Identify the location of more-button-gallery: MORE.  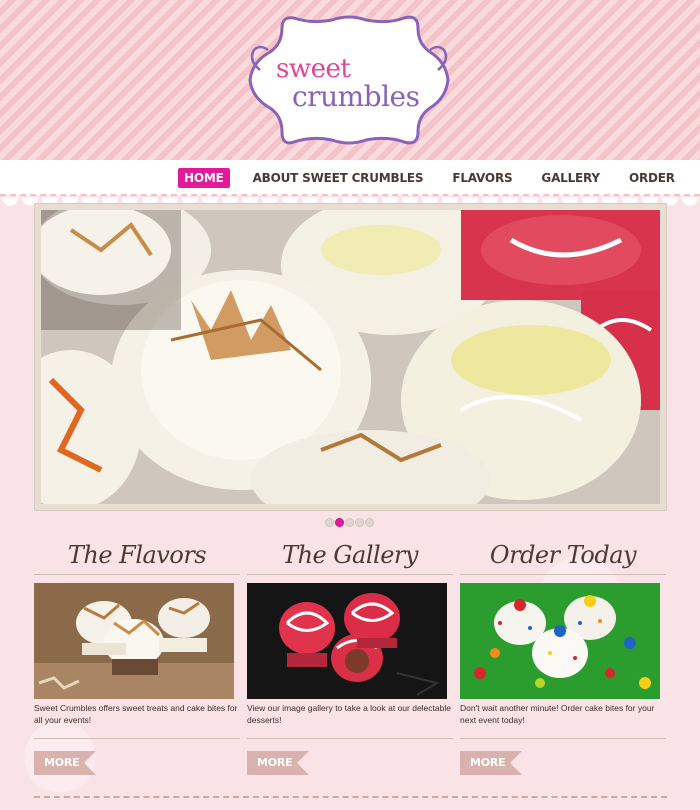
(278, 763).